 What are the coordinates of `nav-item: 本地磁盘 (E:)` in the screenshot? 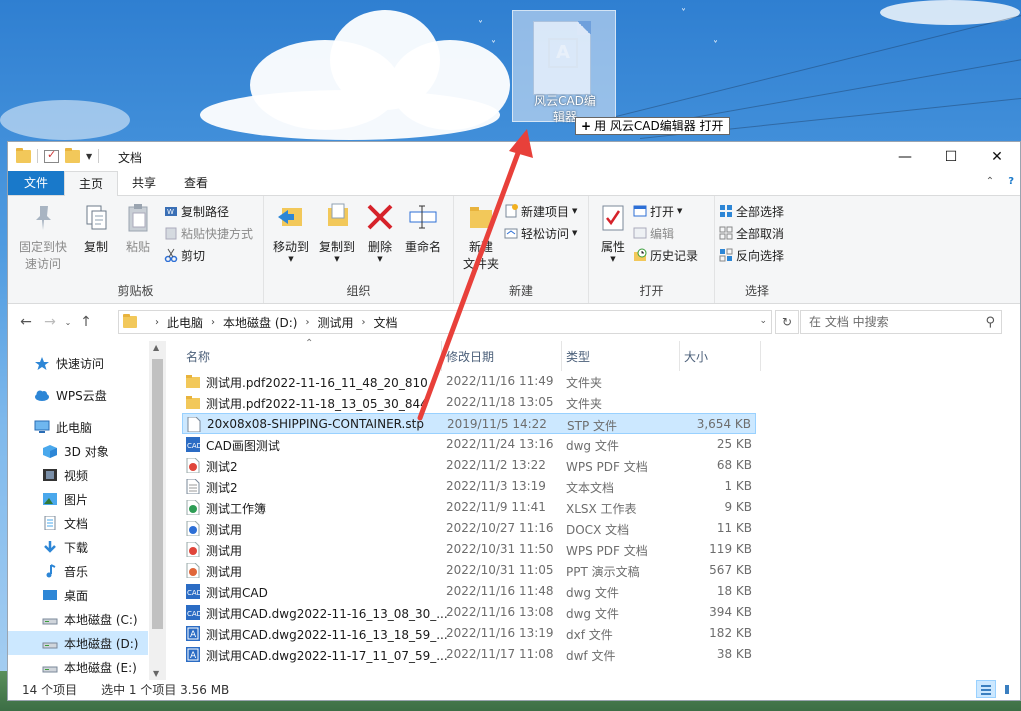 It's located at (78, 667).